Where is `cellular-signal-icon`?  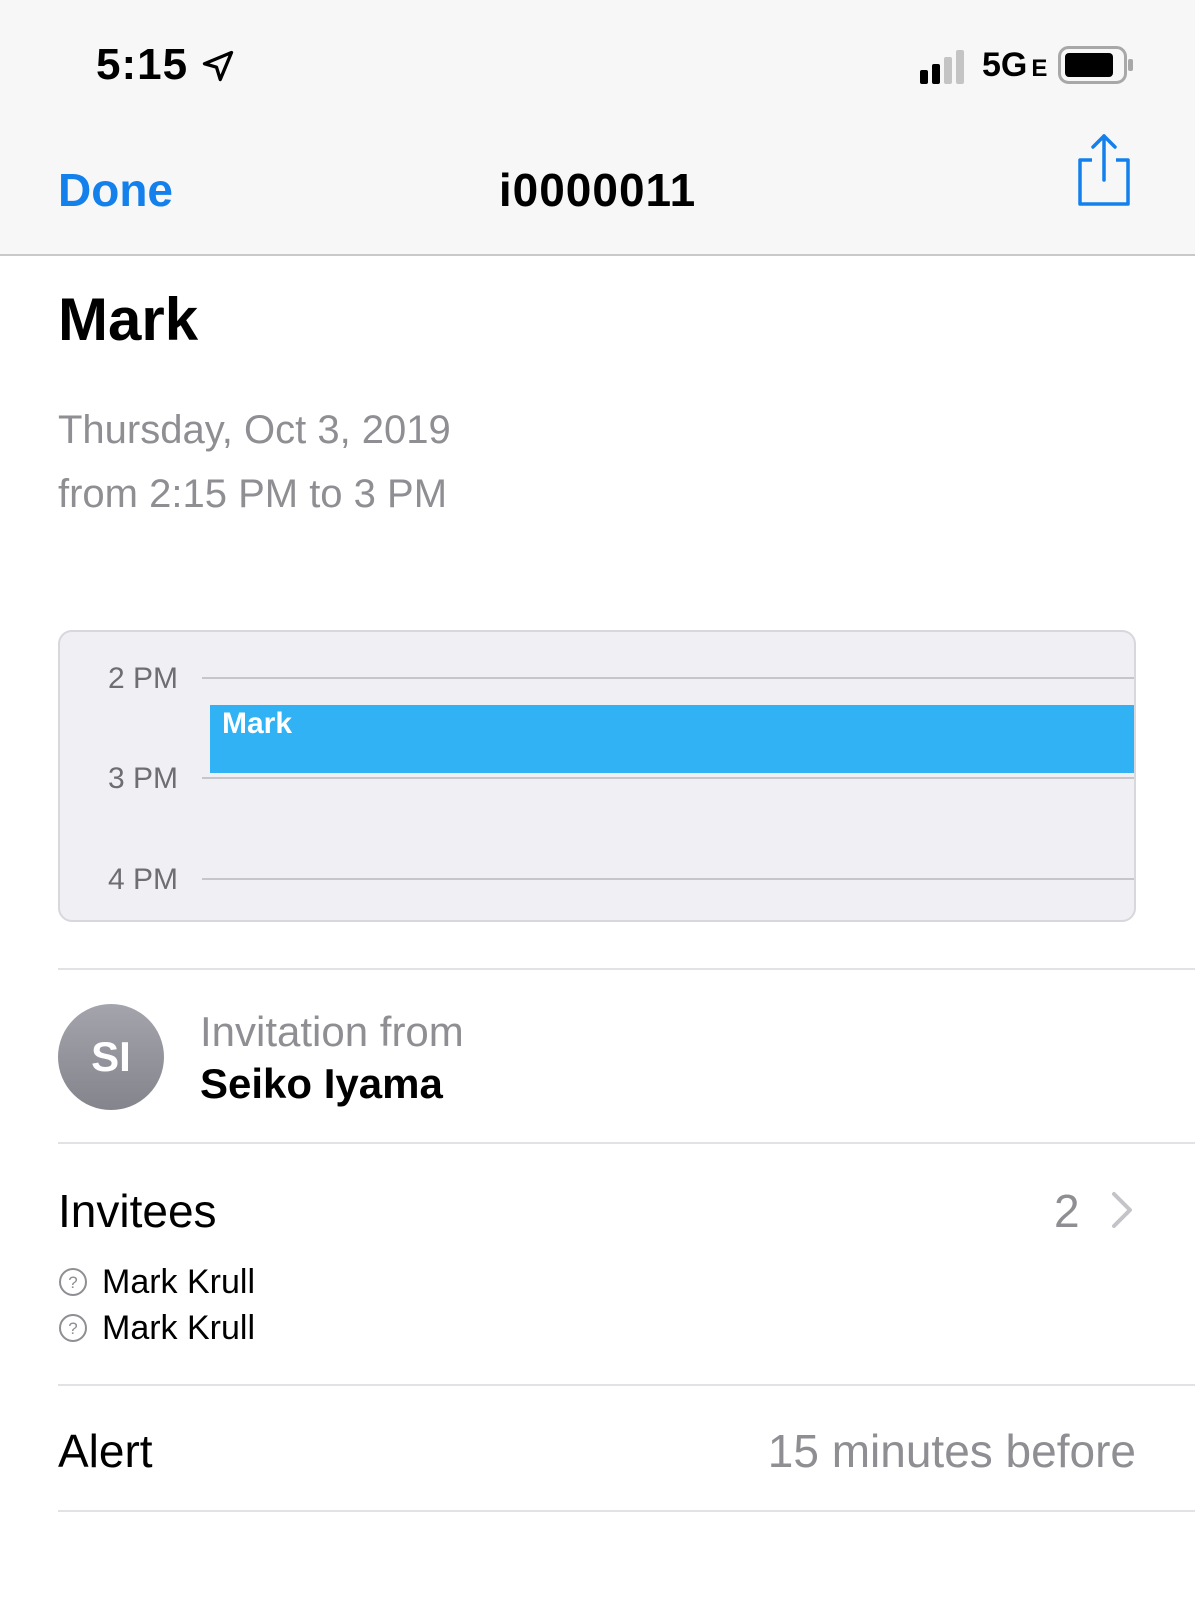 cellular-signal-icon is located at coordinates (942, 67).